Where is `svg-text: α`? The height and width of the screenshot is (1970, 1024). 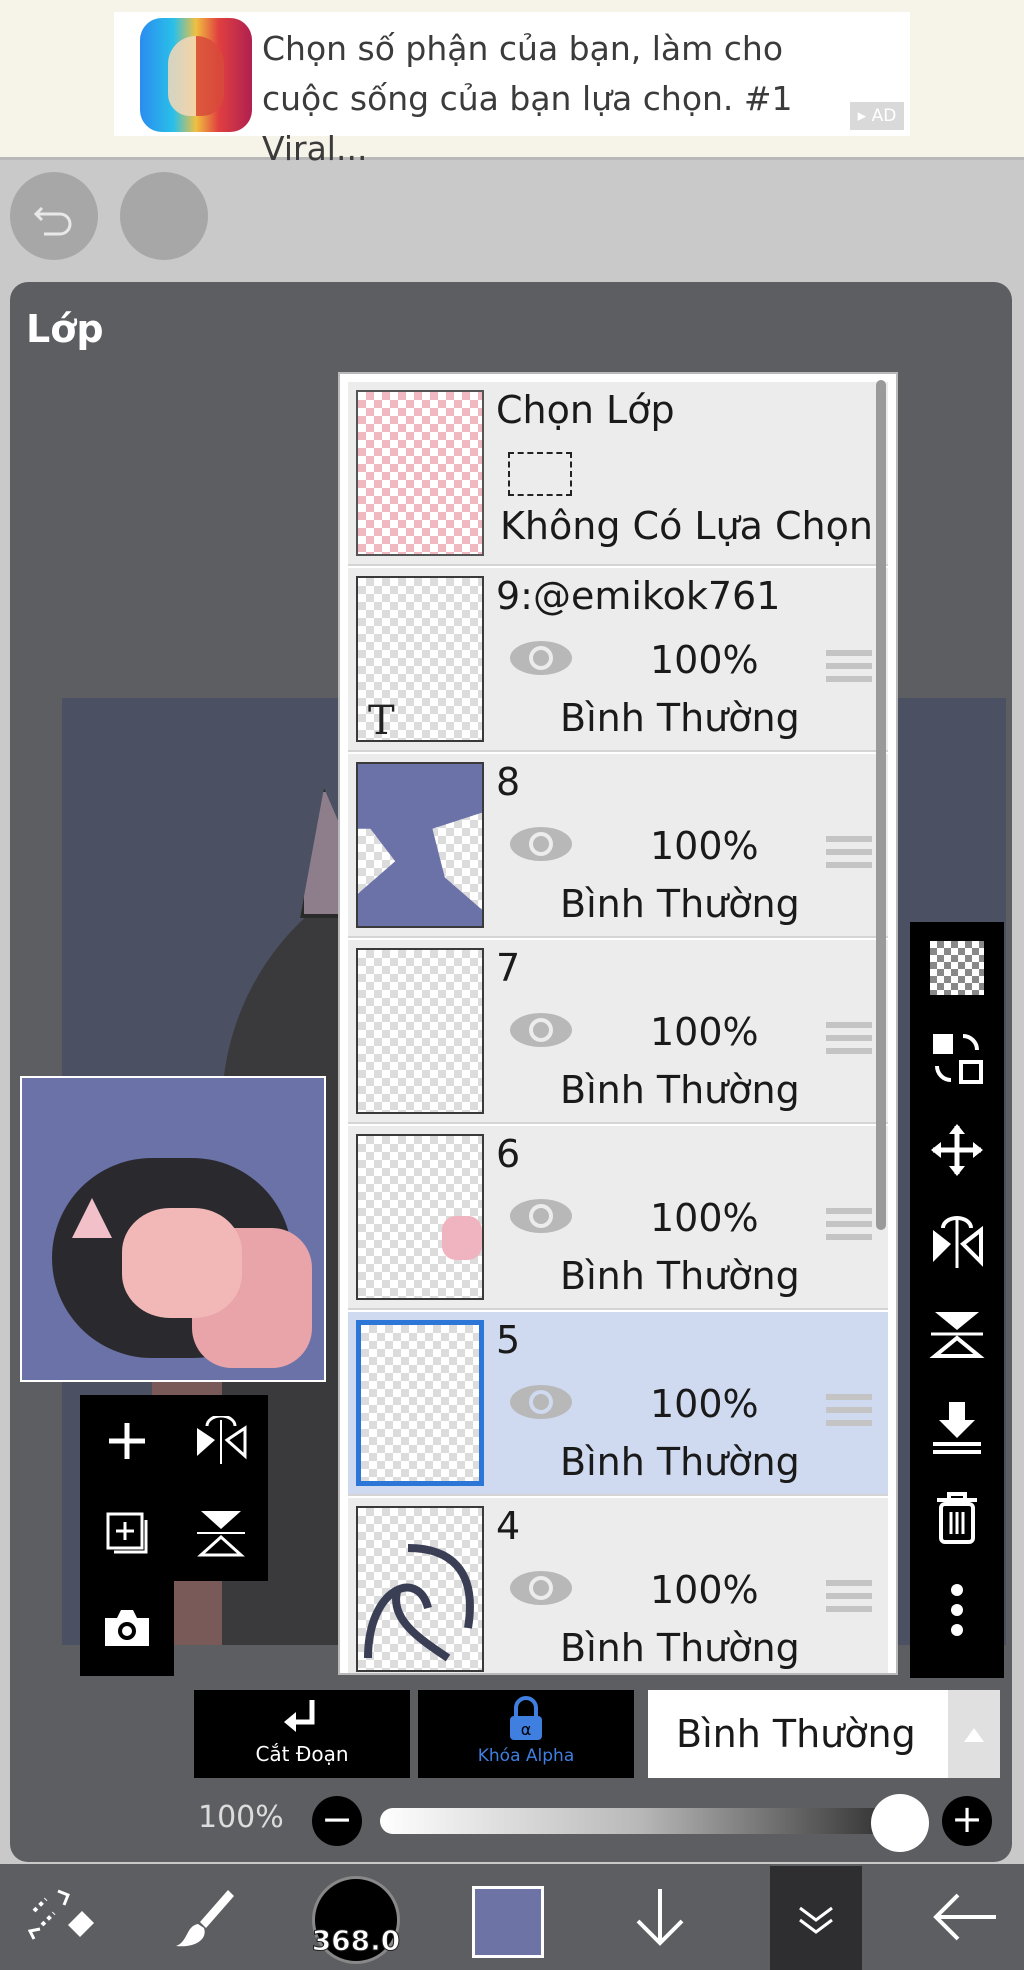 svg-text: α is located at coordinates (526, 1729).